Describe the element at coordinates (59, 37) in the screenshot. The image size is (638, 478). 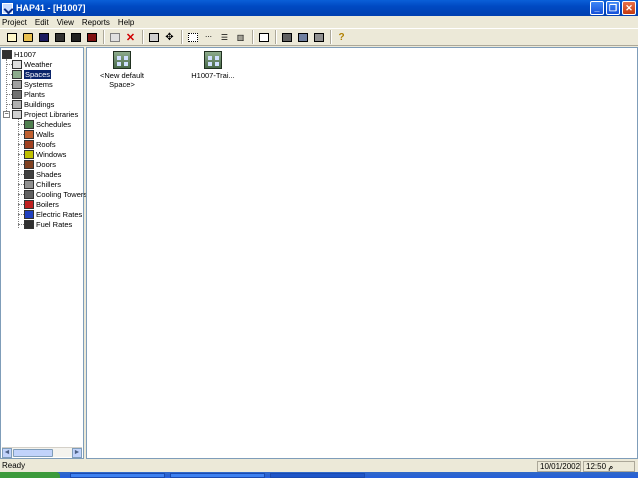
I see `archive-icon` at that location.